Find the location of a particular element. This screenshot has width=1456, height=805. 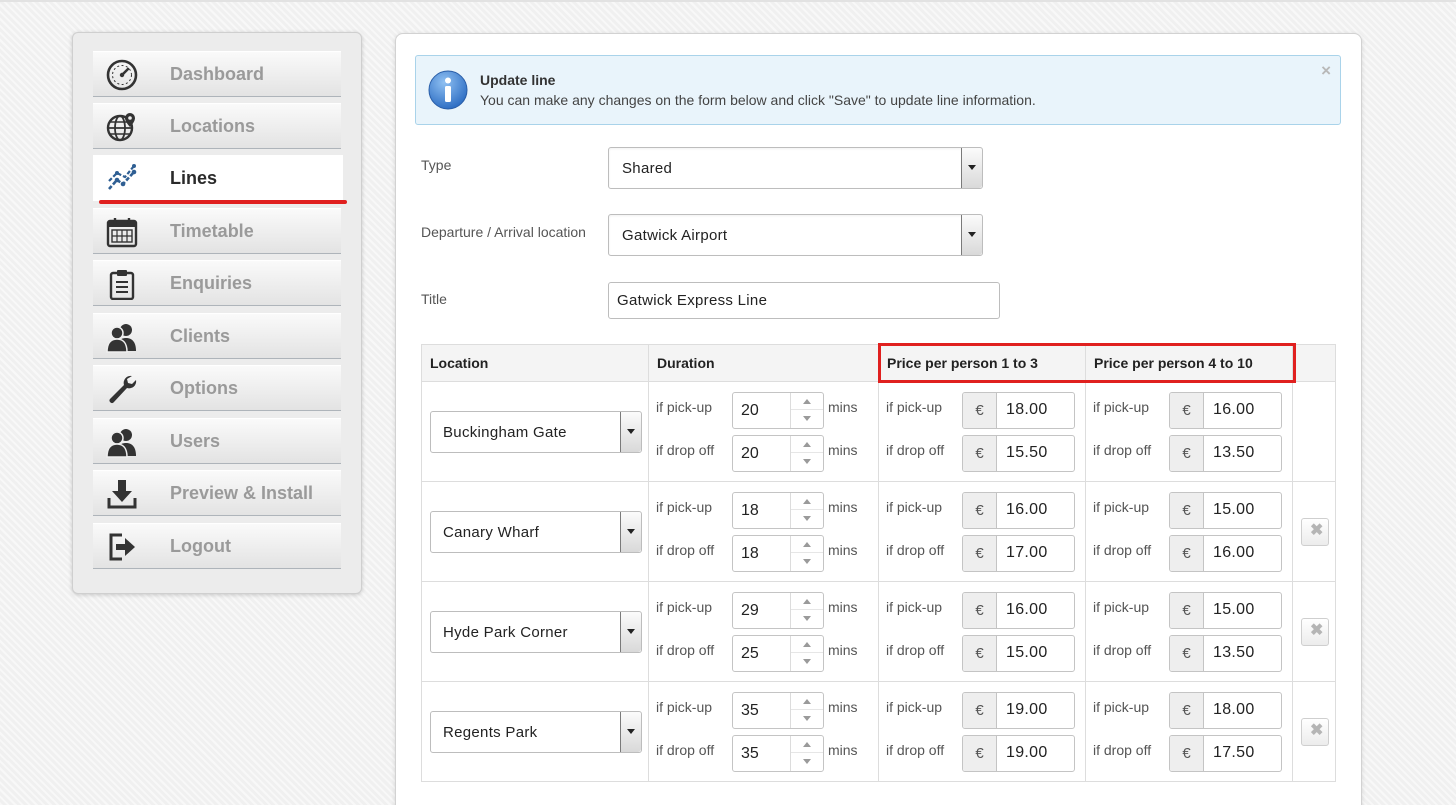

sidebar-item-users: Users is located at coordinates (217, 441).